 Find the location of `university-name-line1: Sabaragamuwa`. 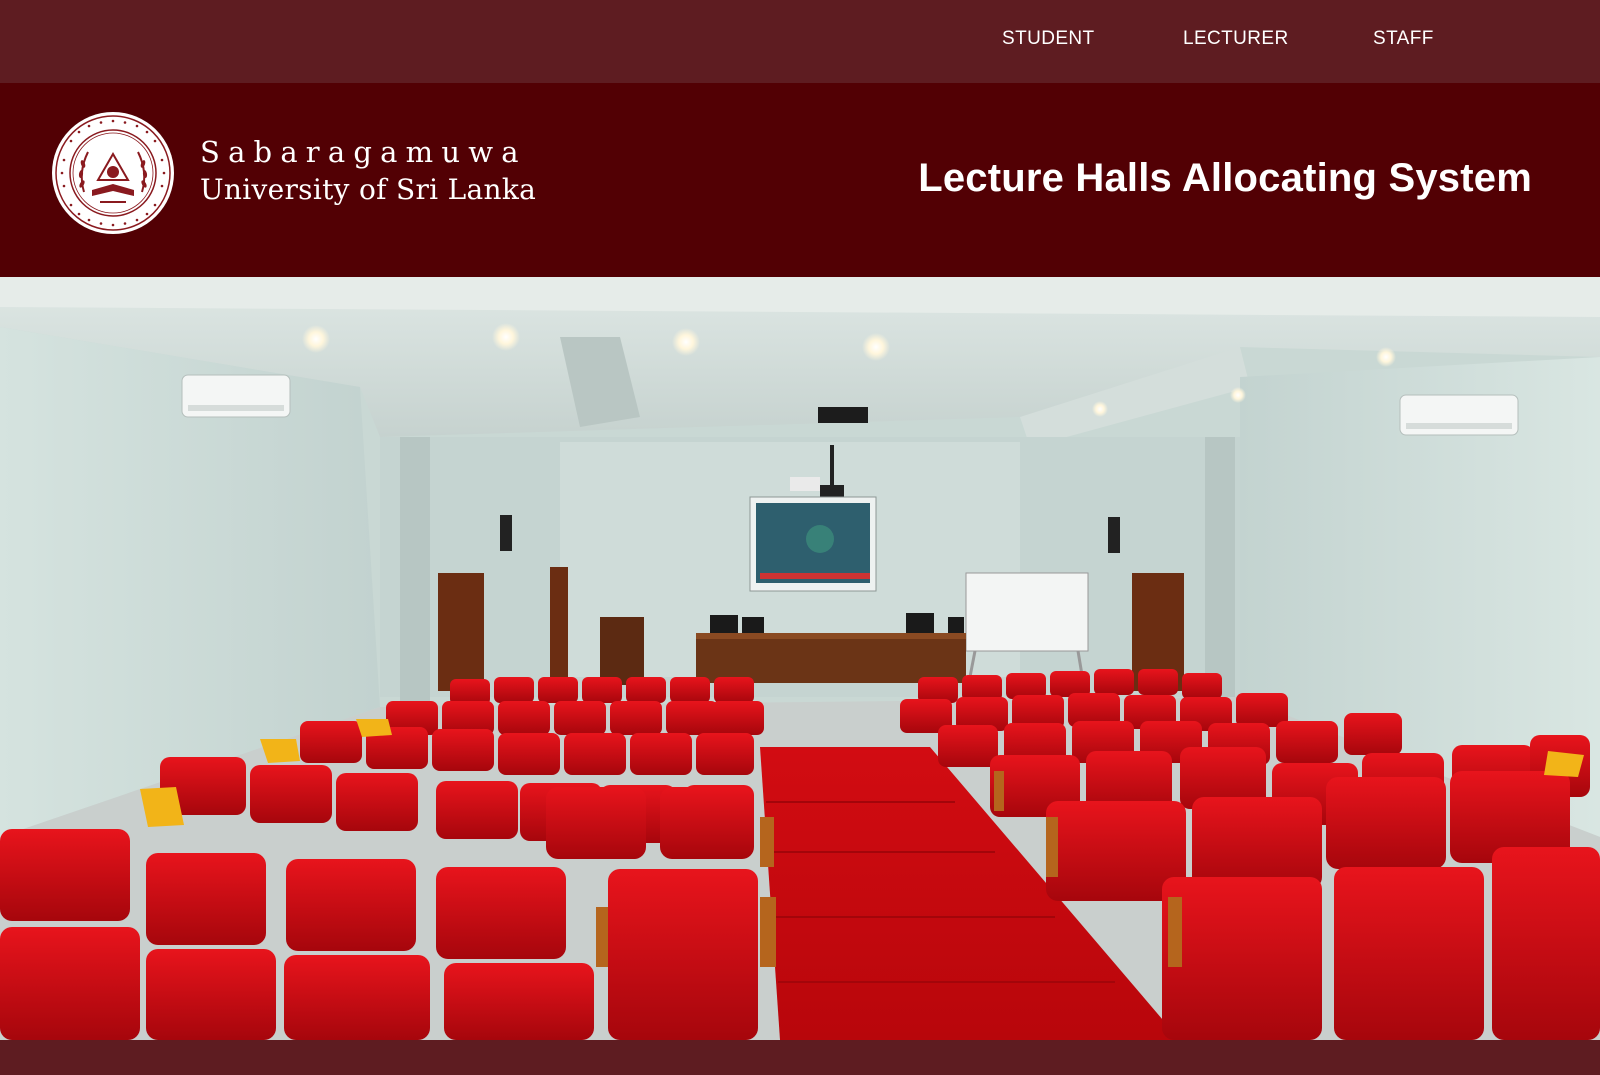

university-name-line1: Sabaragamuwa is located at coordinates (363, 152).